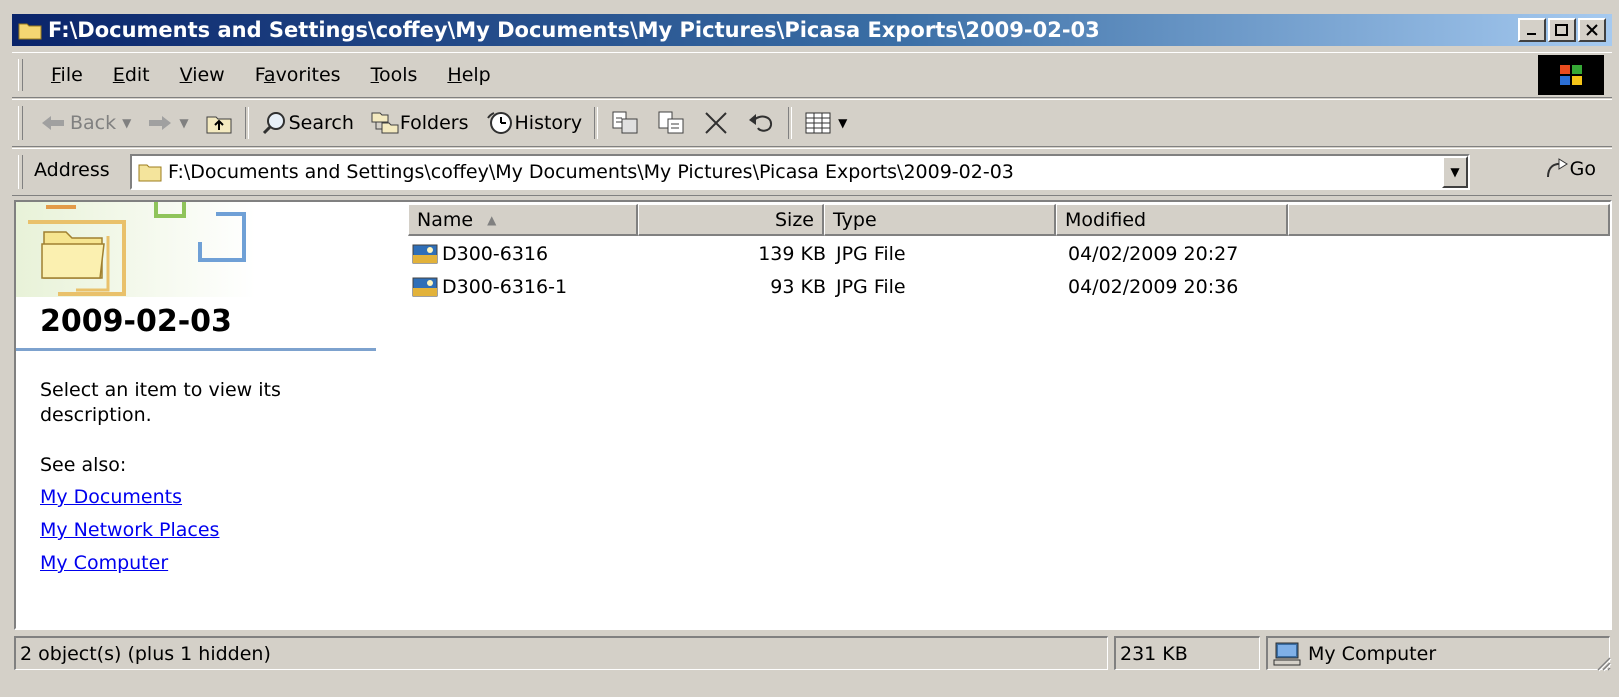 The width and height of the screenshot is (1619, 697). Describe the element at coordinates (468, 75) in the screenshot. I see `menu-help: Help` at that location.